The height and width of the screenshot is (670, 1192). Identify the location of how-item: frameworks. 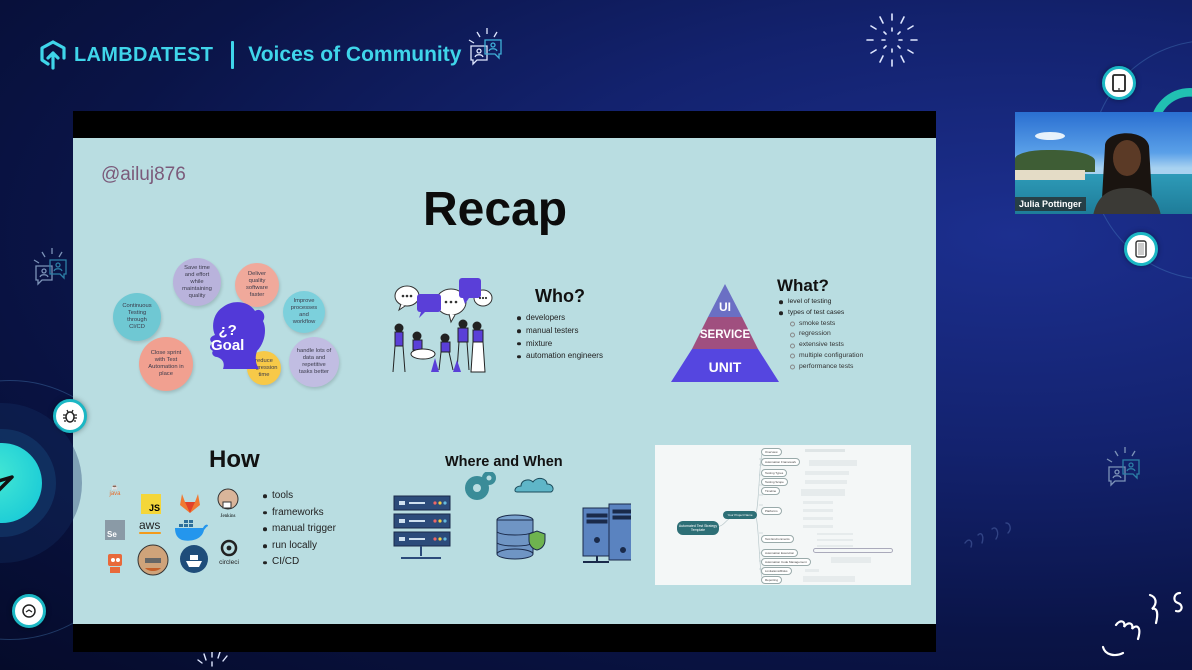
(299, 513).